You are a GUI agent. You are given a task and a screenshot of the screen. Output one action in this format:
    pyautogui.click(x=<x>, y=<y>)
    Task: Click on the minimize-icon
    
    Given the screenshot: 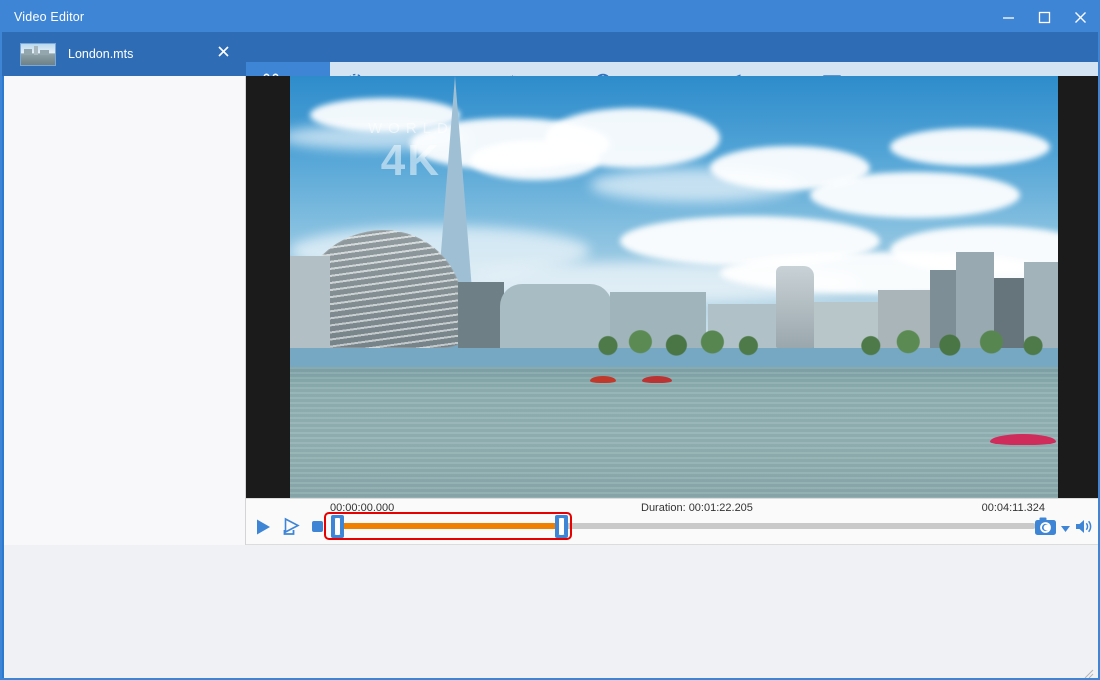 What is the action you would take?
    pyautogui.click(x=1008, y=17)
    